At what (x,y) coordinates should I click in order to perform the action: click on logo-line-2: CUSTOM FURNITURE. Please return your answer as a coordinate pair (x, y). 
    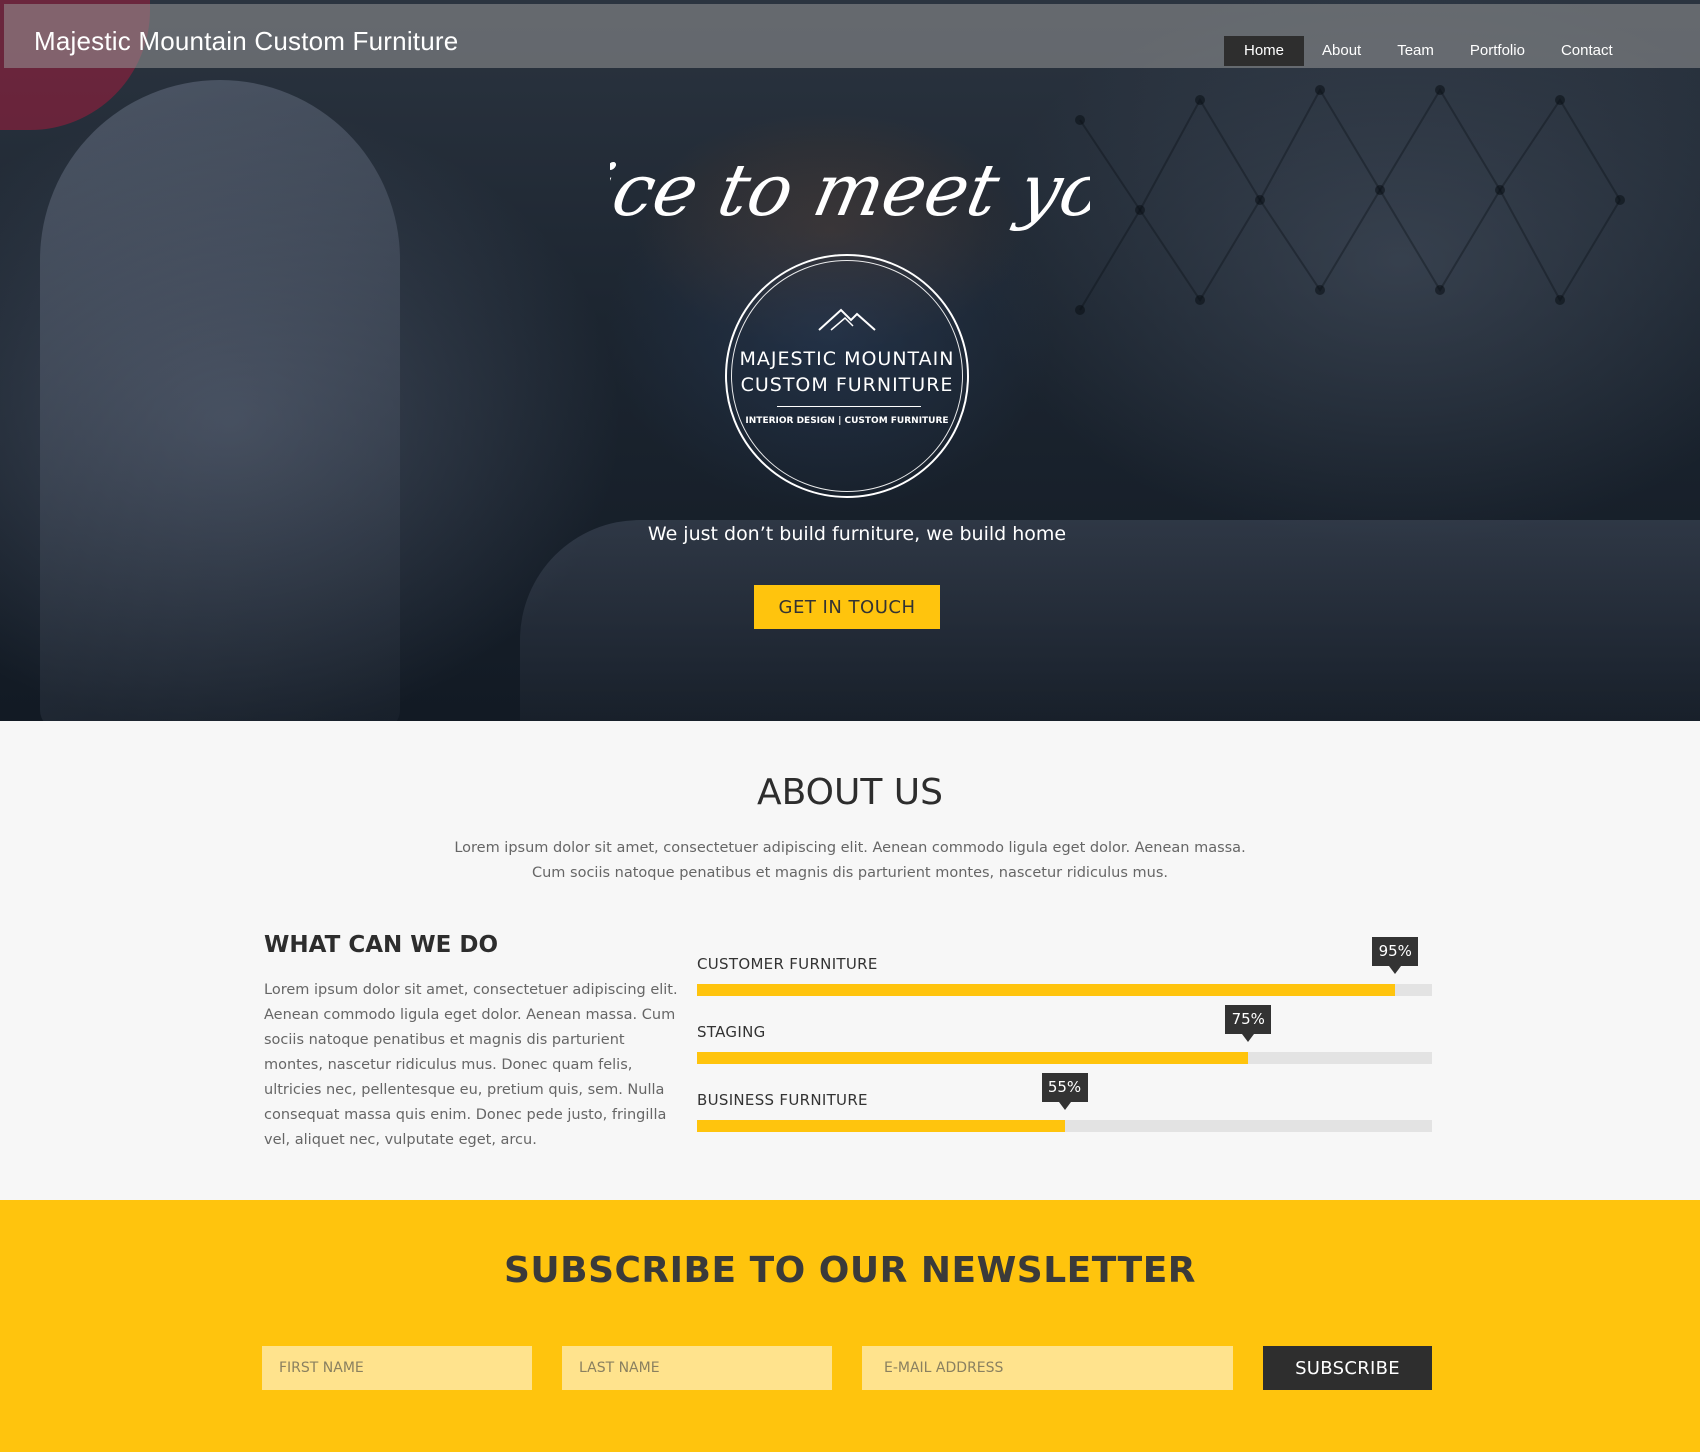
    Looking at the image, I should click on (847, 385).